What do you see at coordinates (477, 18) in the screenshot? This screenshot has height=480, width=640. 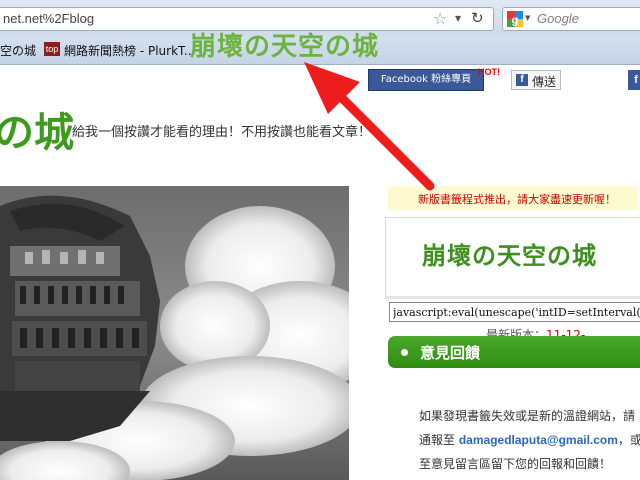 I see `reload-icon: ↻` at bounding box center [477, 18].